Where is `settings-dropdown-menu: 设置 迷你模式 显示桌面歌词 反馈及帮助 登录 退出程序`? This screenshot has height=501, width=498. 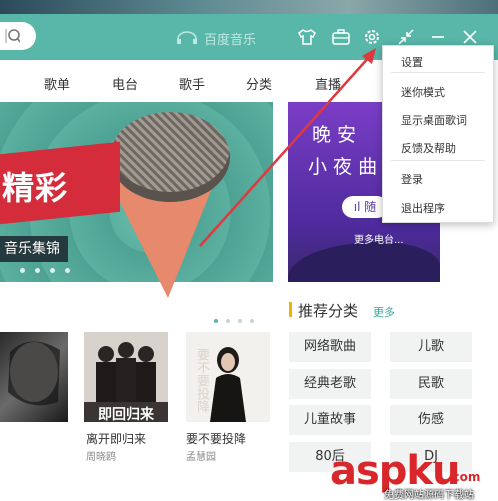
settings-dropdown-menu: 设置 迷你模式 显示桌面歌词 反馈及帮助 登录 退出程序 is located at coordinates (438, 134).